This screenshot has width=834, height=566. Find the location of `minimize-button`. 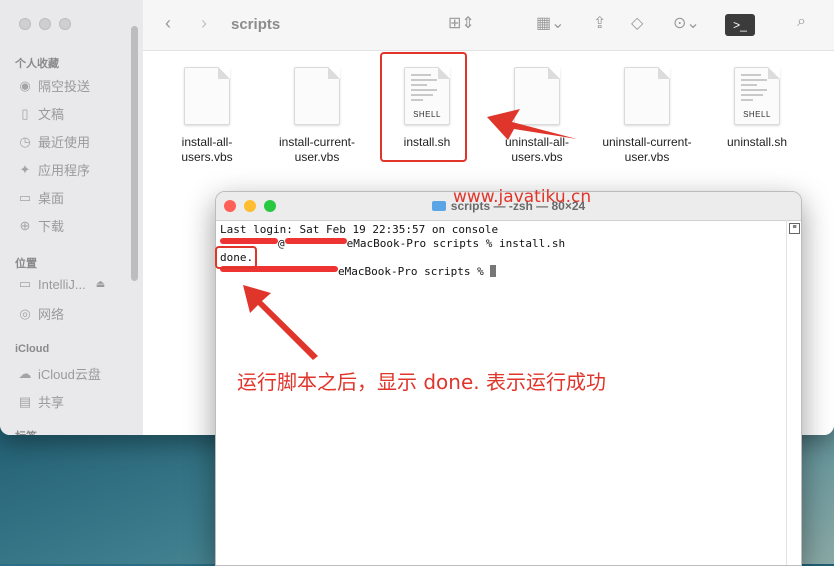

minimize-button is located at coordinates (45, 24).